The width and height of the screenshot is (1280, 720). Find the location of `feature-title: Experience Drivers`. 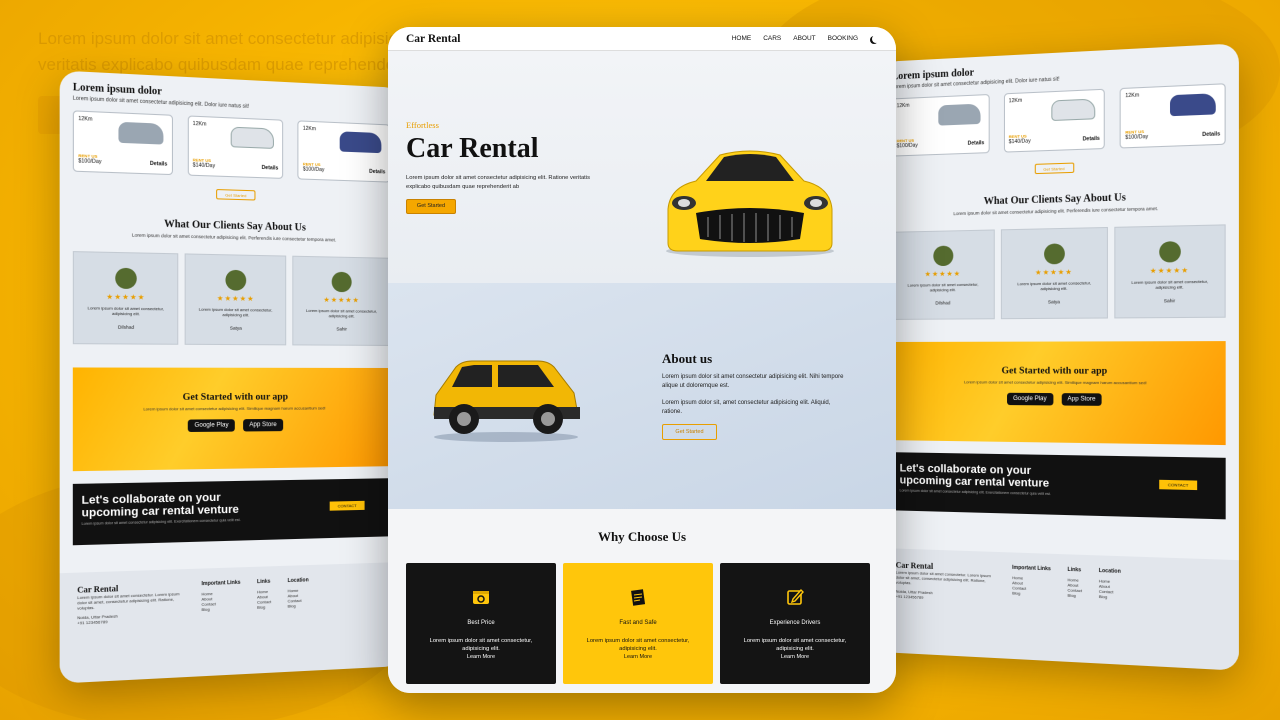

feature-title: Experience Drivers is located at coordinates (795, 623).